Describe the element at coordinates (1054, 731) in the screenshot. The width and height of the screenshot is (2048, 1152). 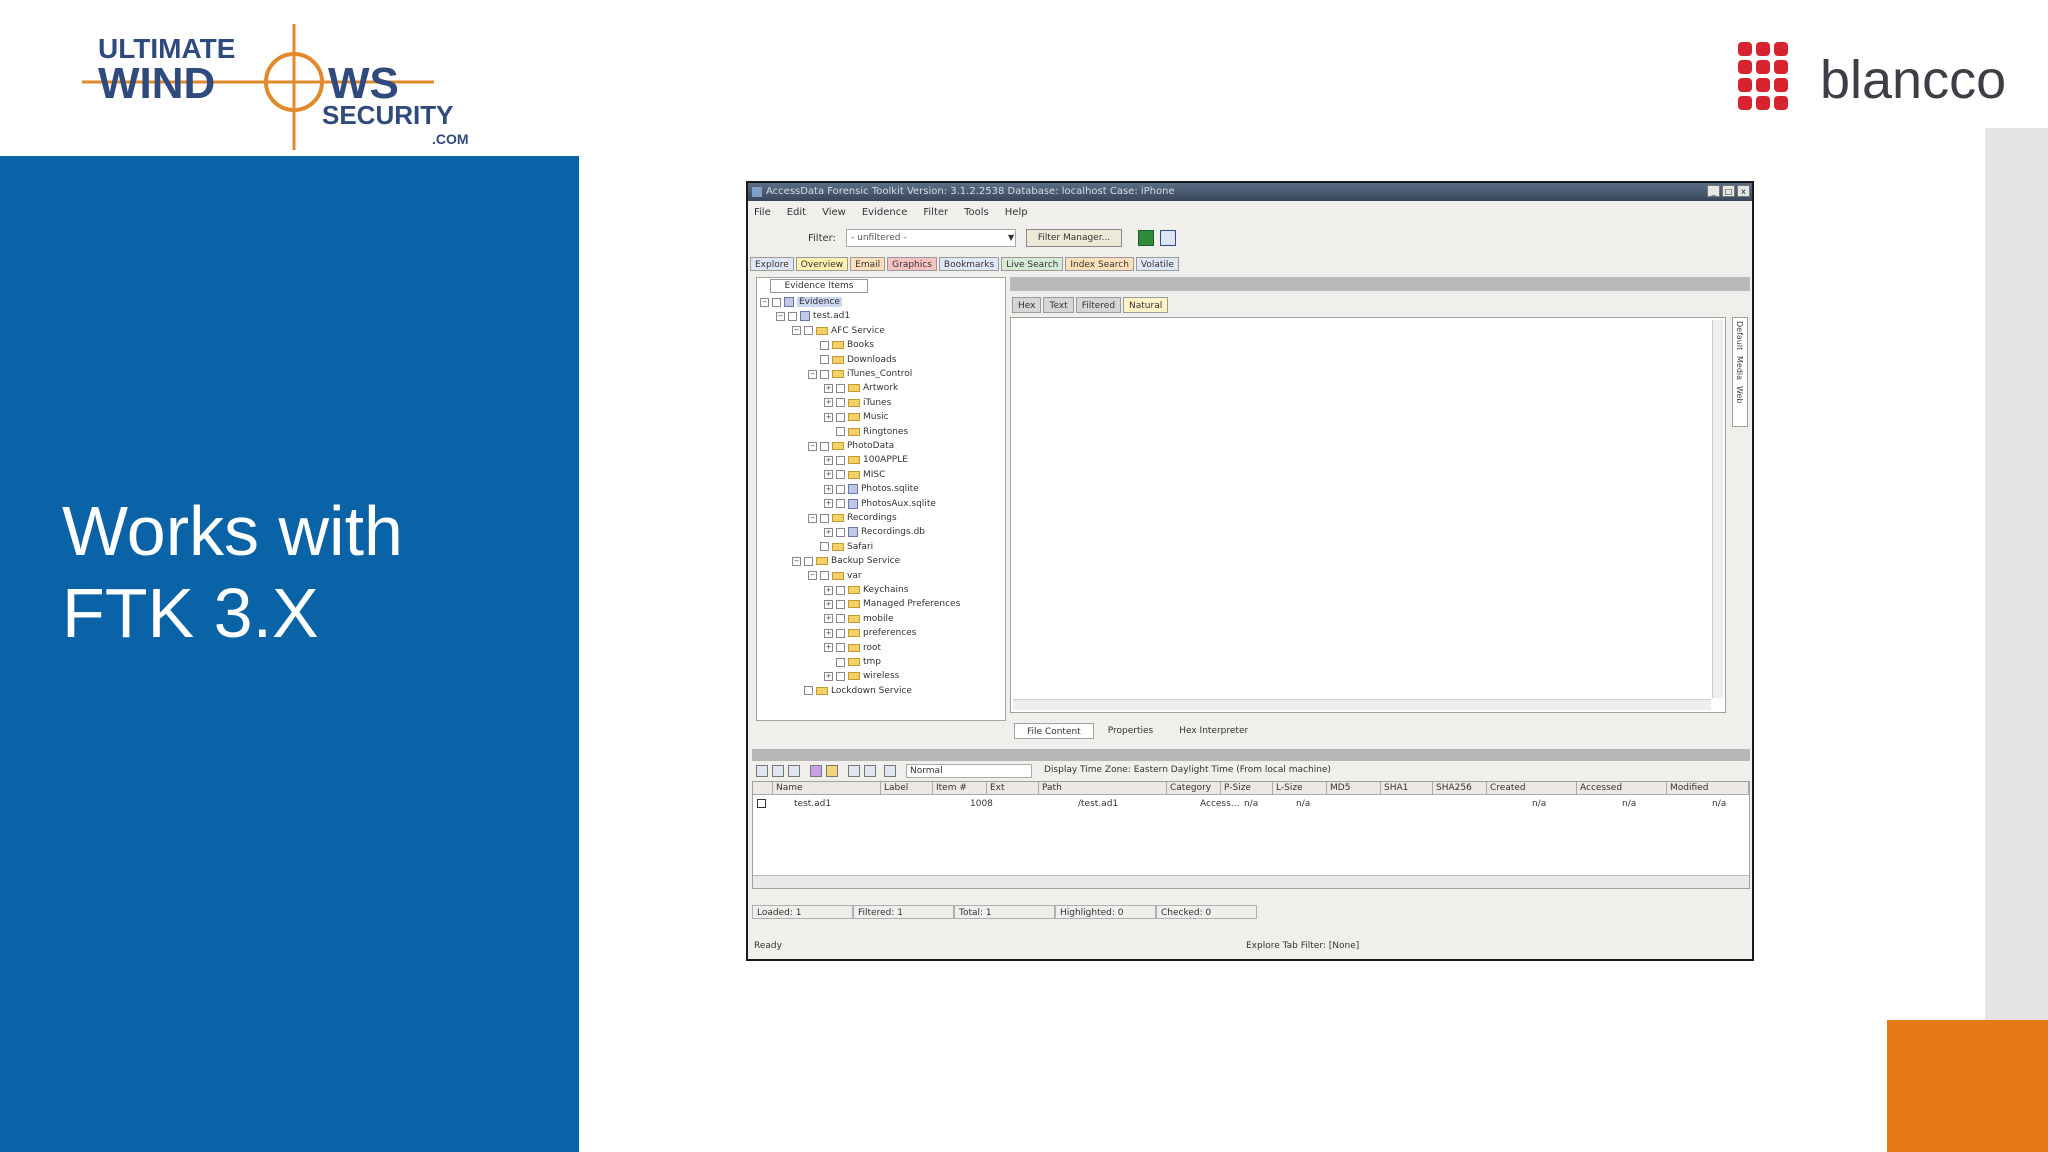
I see `tab-file-content: File Content` at that location.